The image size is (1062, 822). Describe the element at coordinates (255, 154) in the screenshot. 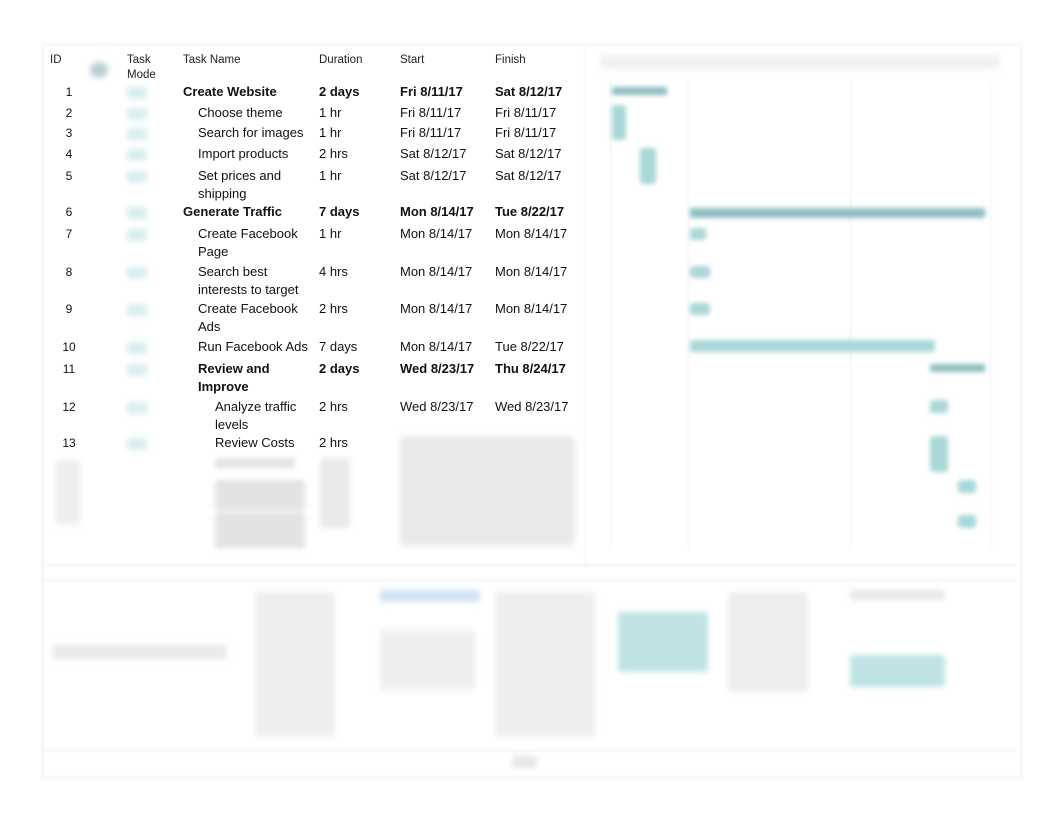

I see `task-name: Import products` at that location.